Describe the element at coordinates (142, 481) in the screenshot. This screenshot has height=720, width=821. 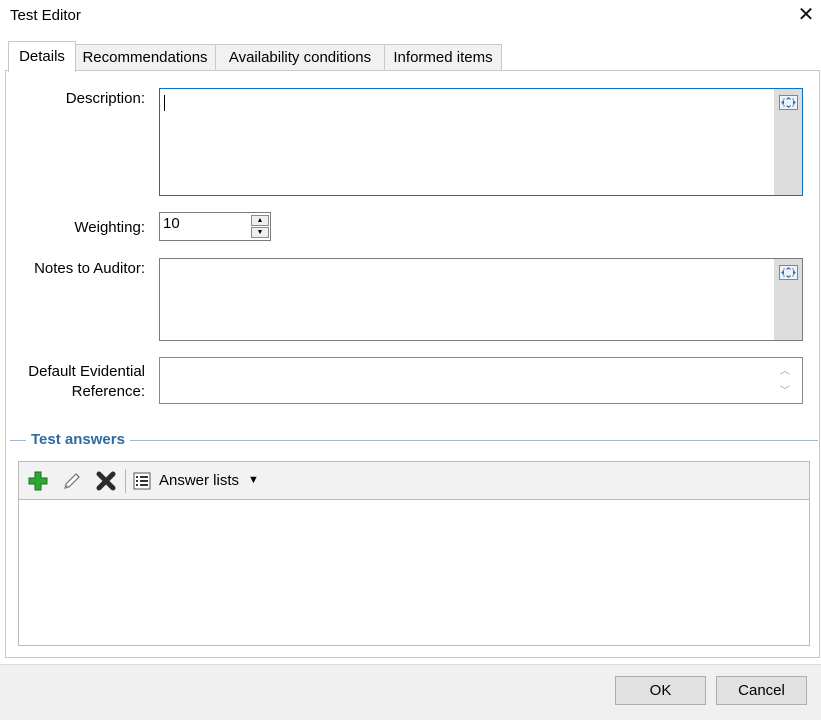
I see `list-icon` at that location.